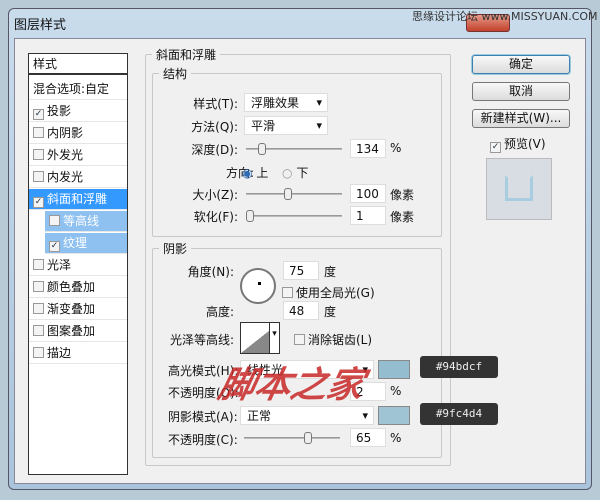  Describe the element at coordinates (333, 339) in the screenshot. I see `antialias-checkbox: 消除锯齿(L)` at that location.